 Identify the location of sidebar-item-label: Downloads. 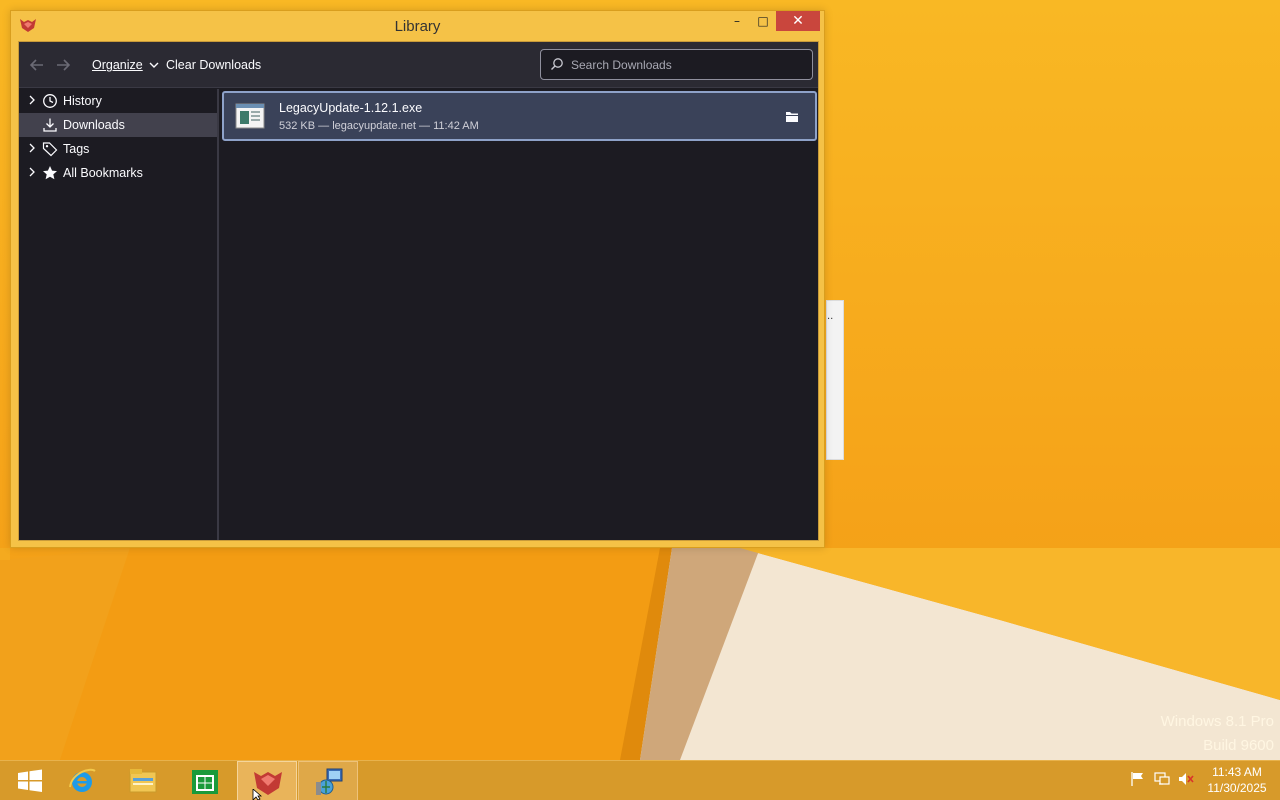
(94, 125).